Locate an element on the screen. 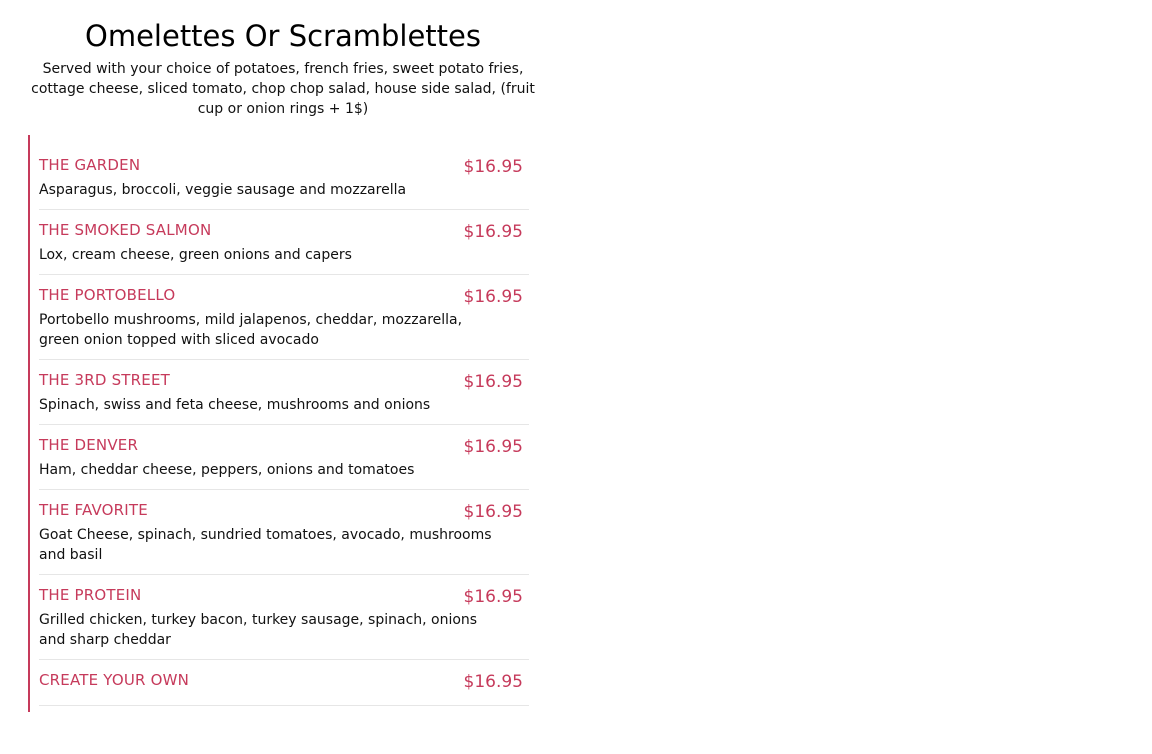 This screenshot has height=754, width=1152. menu-item-name: THE FAVORITE is located at coordinates (93, 510).